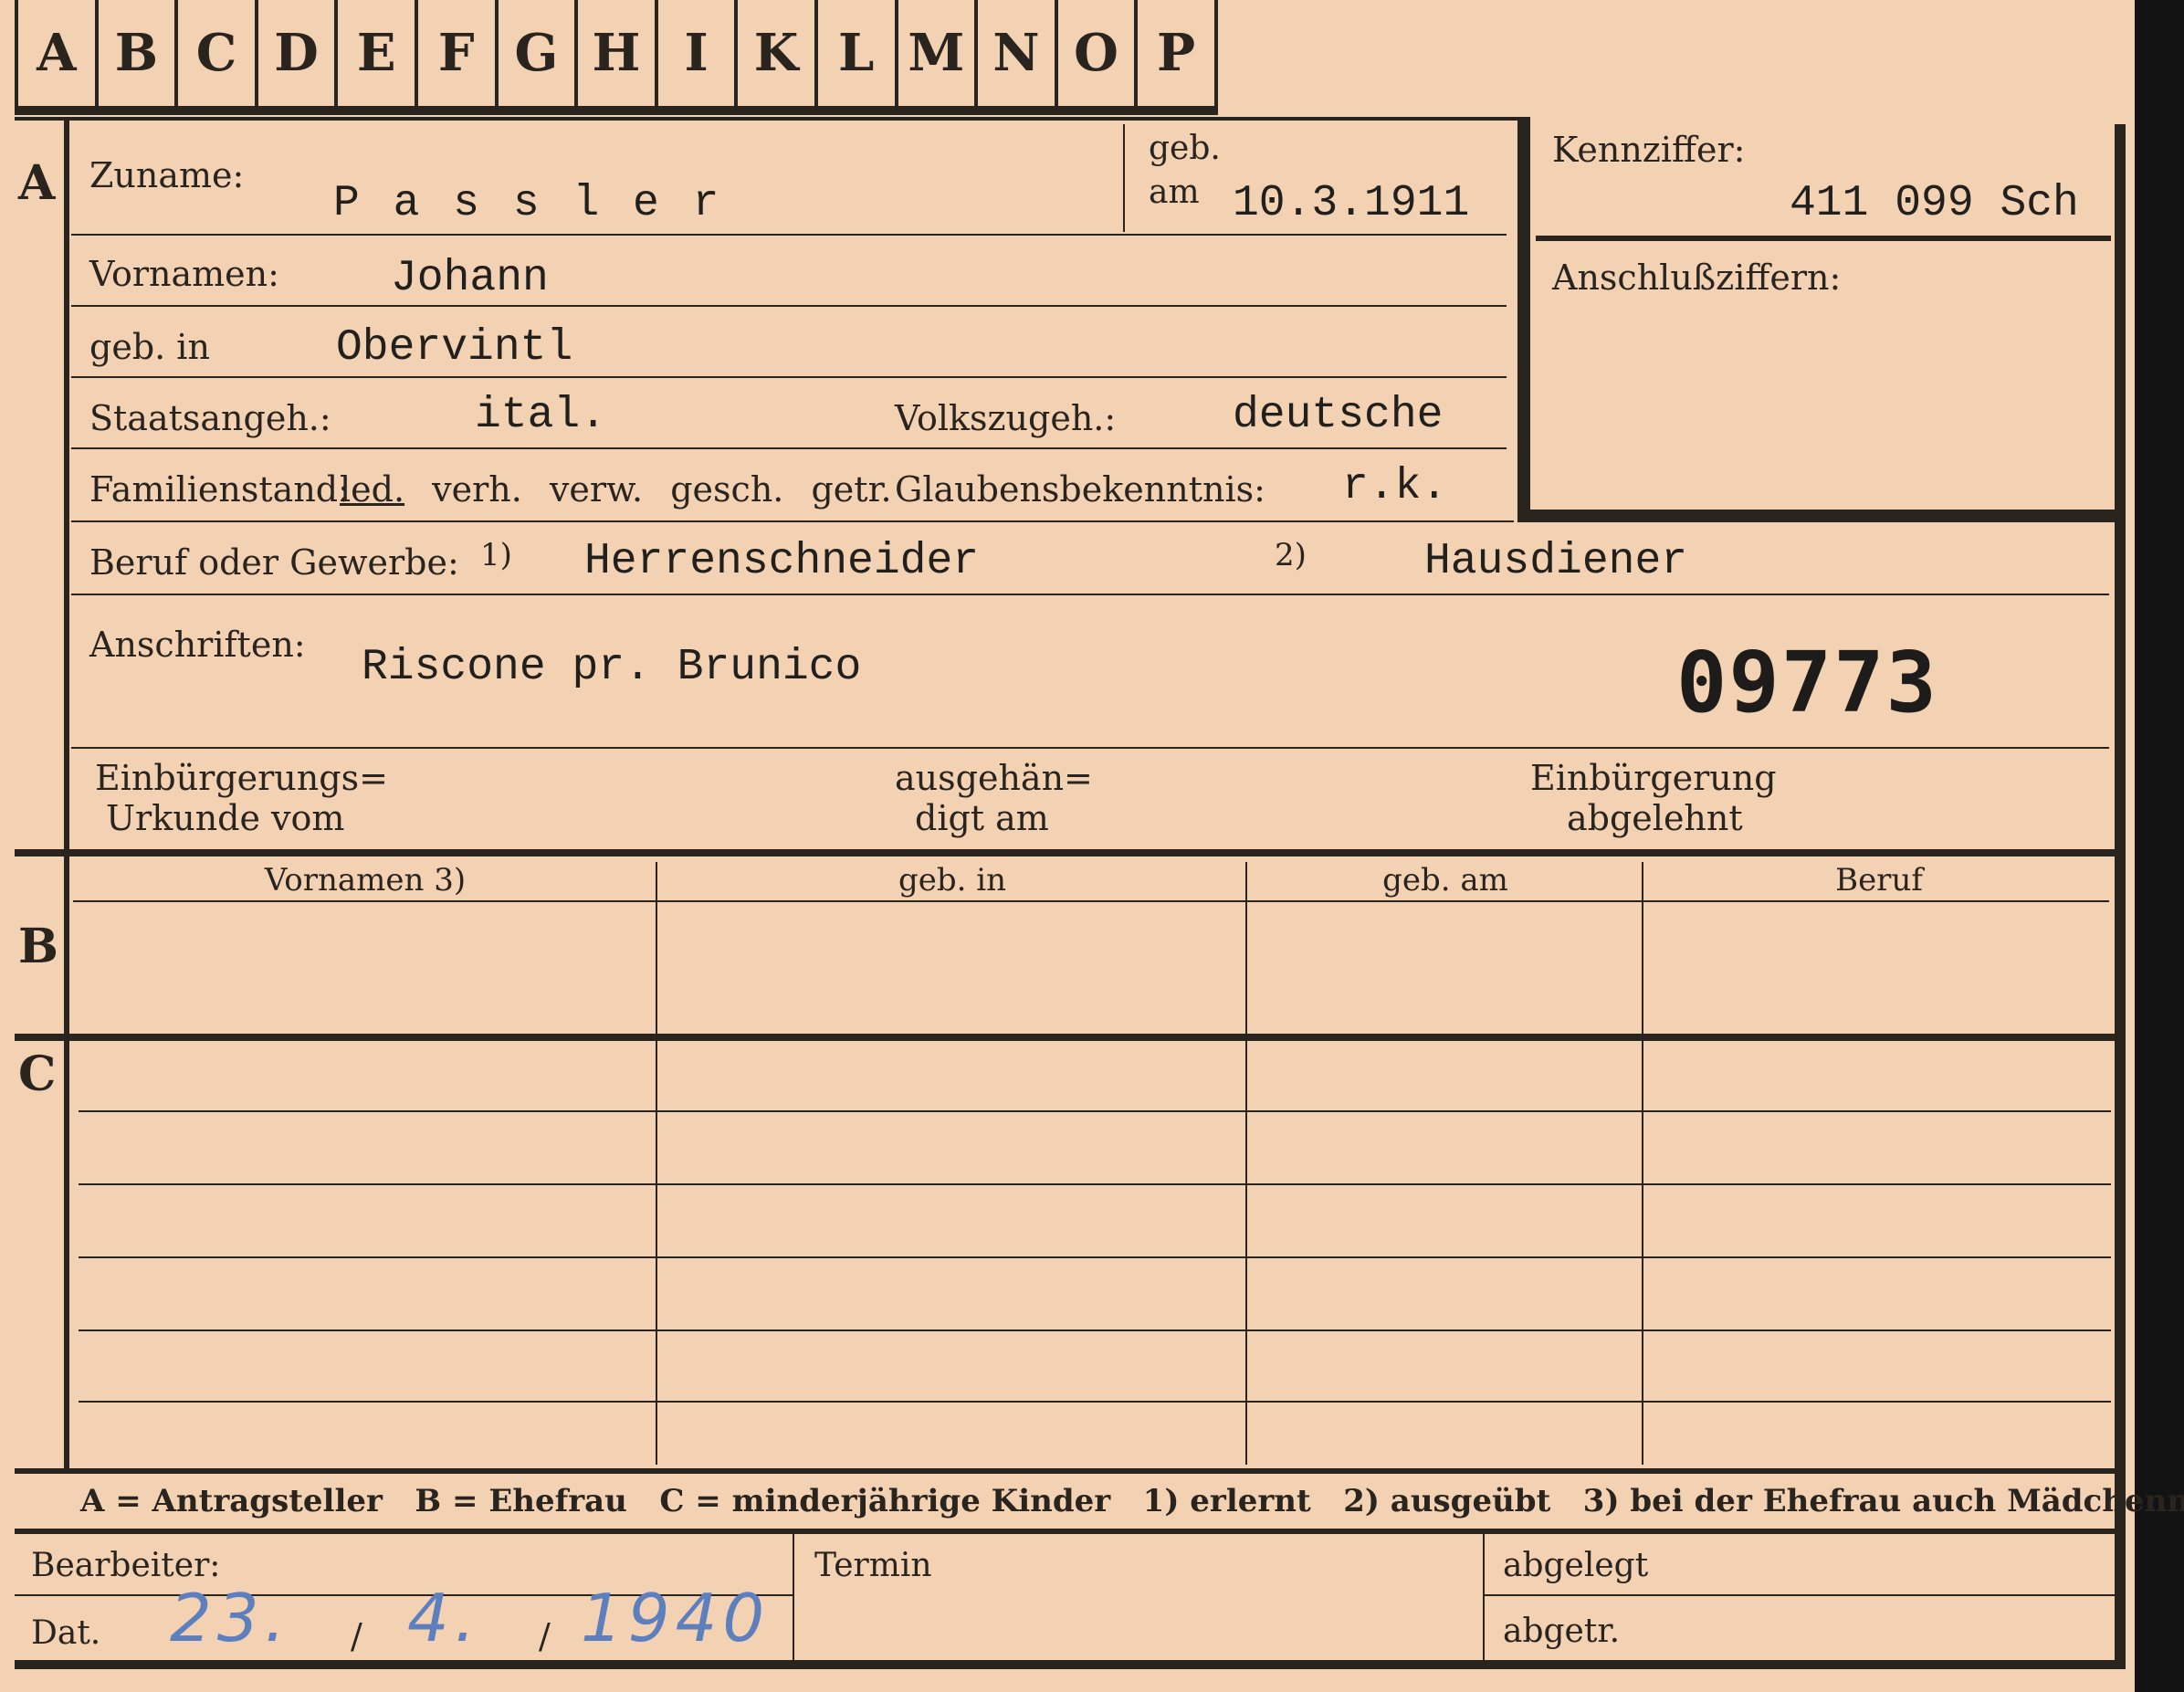 This screenshot has width=2184, height=1692. Describe the element at coordinates (782, 562) in the screenshot. I see `beruf-value-1: Herrenschneider` at that location.